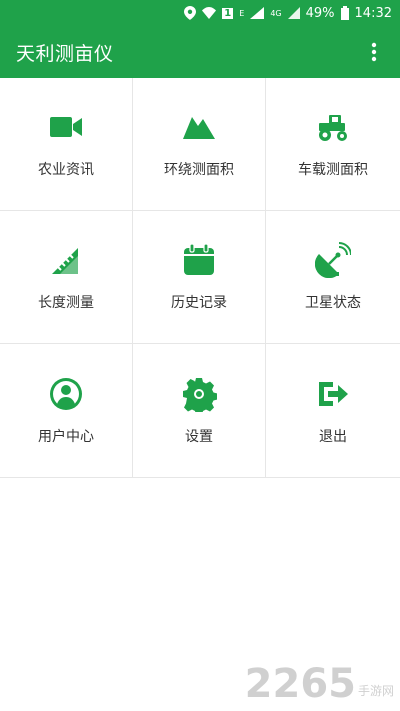 Image resolution: width=400 pixels, height=711 pixels. Describe the element at coordinates (344, 13) in the screenshot. I see `battery-icon` at that location.